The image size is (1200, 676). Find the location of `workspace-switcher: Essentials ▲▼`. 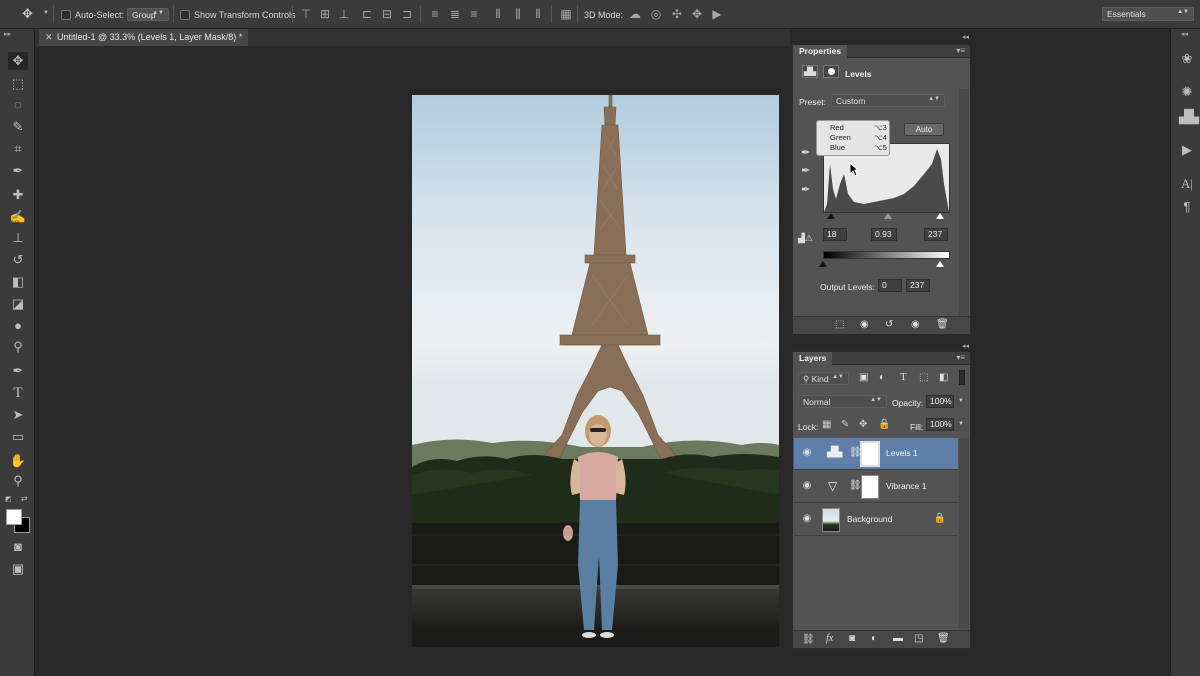

workspace-switcher: Essentials ▲▼ is located at coordinates (1148, 14).